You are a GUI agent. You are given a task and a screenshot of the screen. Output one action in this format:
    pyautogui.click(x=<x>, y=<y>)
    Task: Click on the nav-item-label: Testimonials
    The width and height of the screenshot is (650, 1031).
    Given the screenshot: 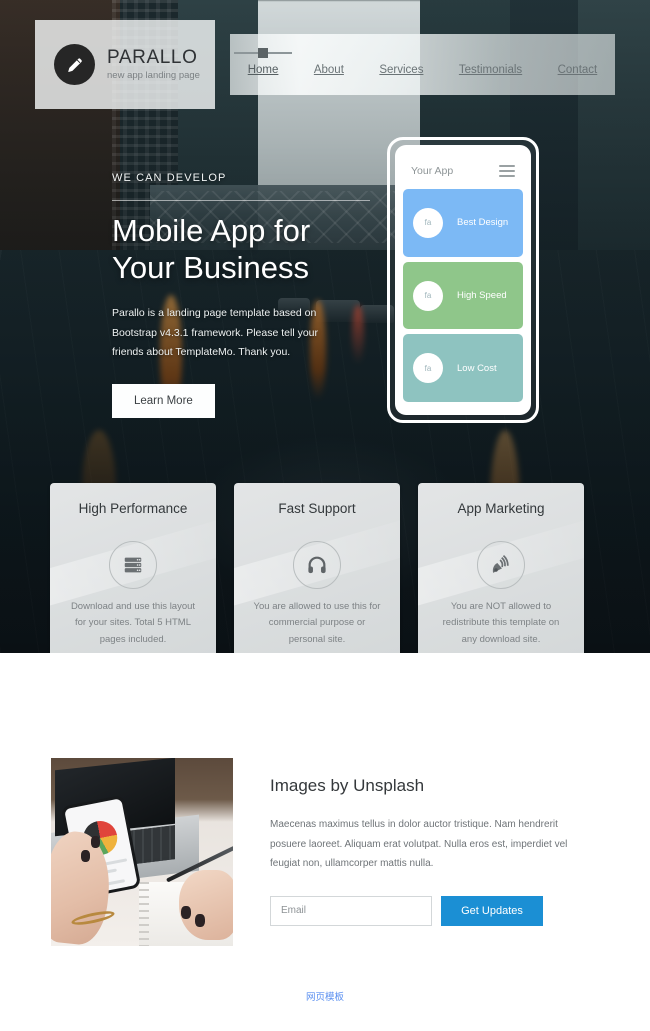 What is the action you would take?
    pyautogui.click(x=490, y=69)
    